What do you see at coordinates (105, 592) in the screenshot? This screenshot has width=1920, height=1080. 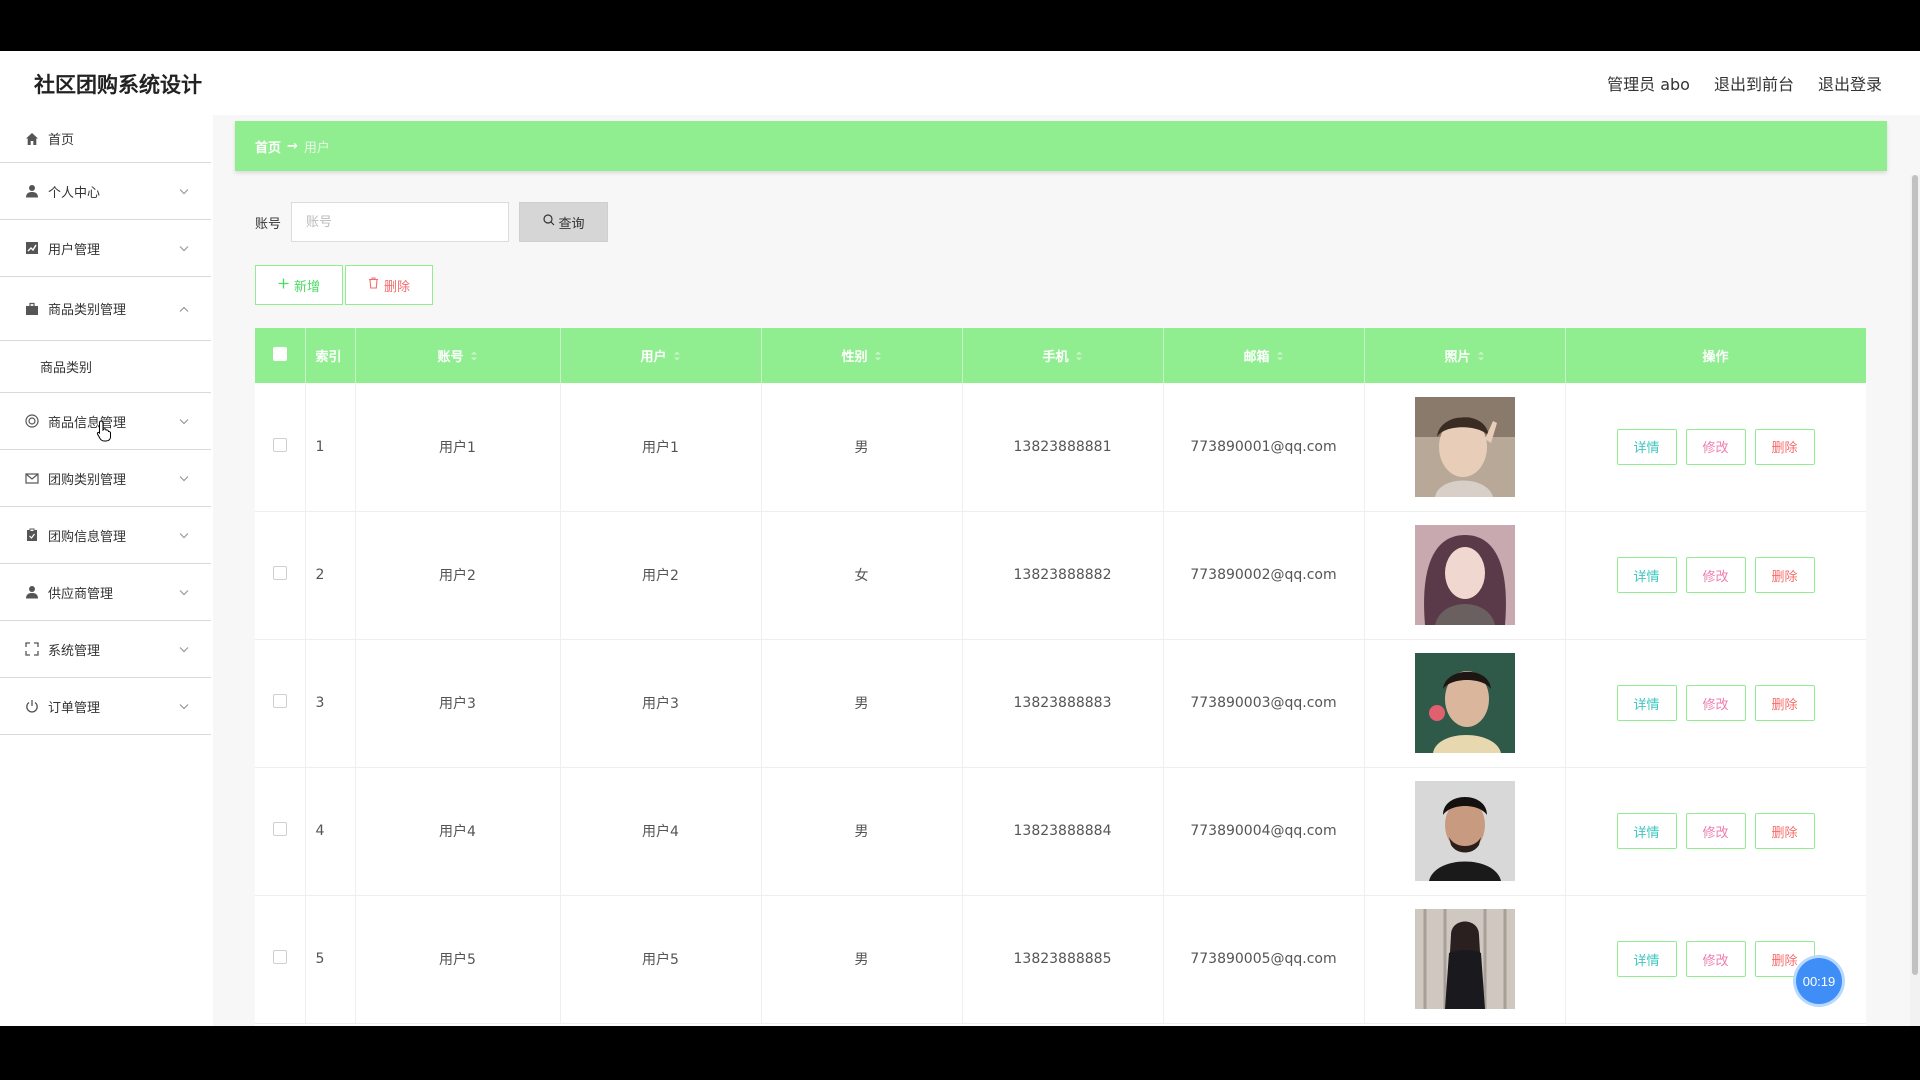 I see `sidebar-item-supplier-management: 供应商管理` at bounding box center [105, 592].